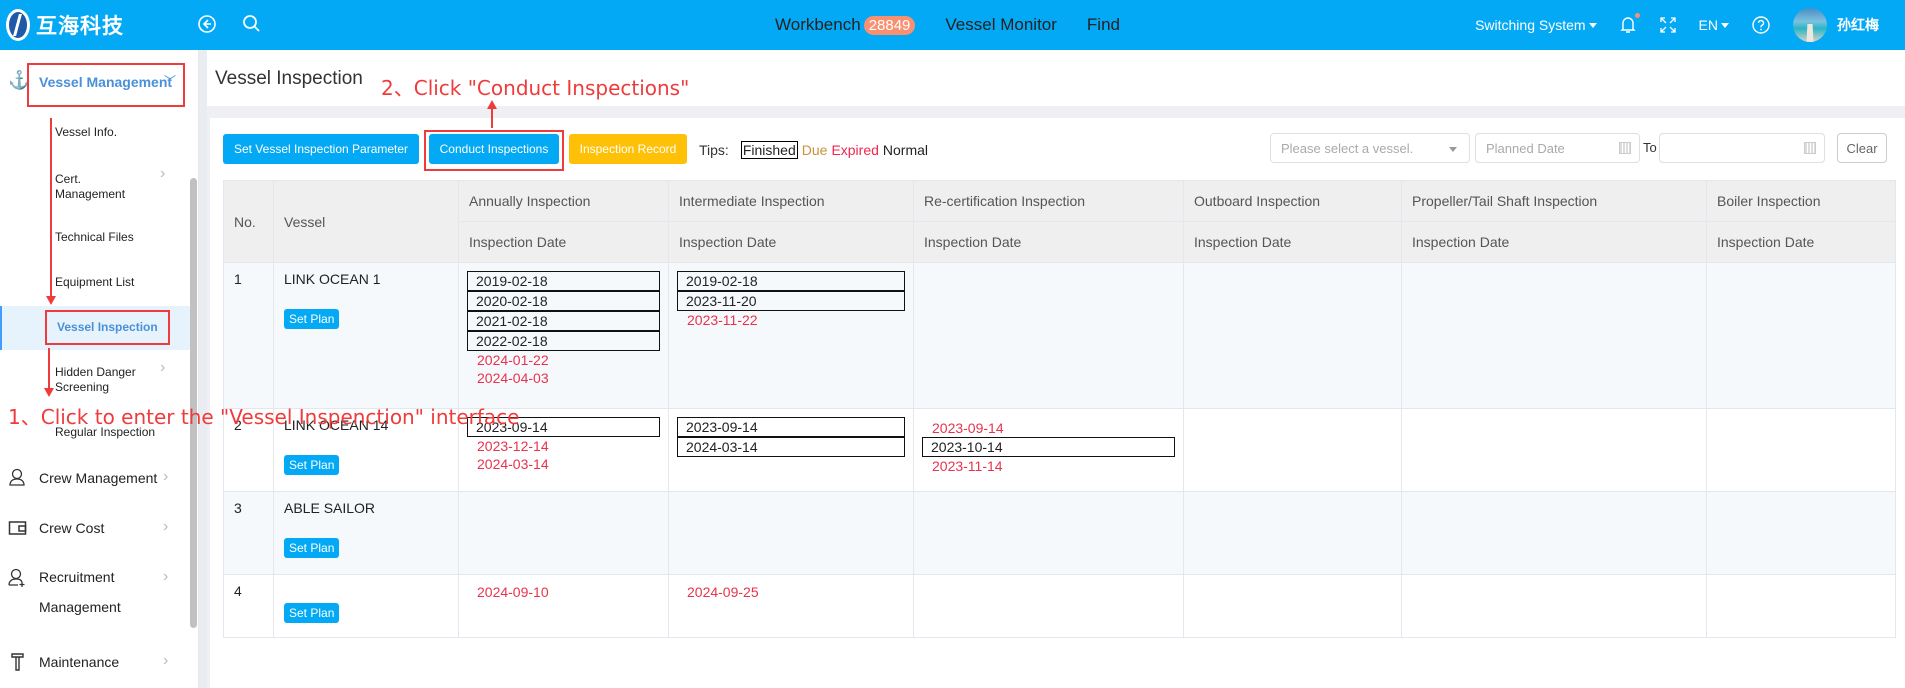 The image size is (1905, 688). What do you see at coordinates (905, 150) in the screenshot?
I see `legend-normal: Normal` at bounding box center [905, 150].